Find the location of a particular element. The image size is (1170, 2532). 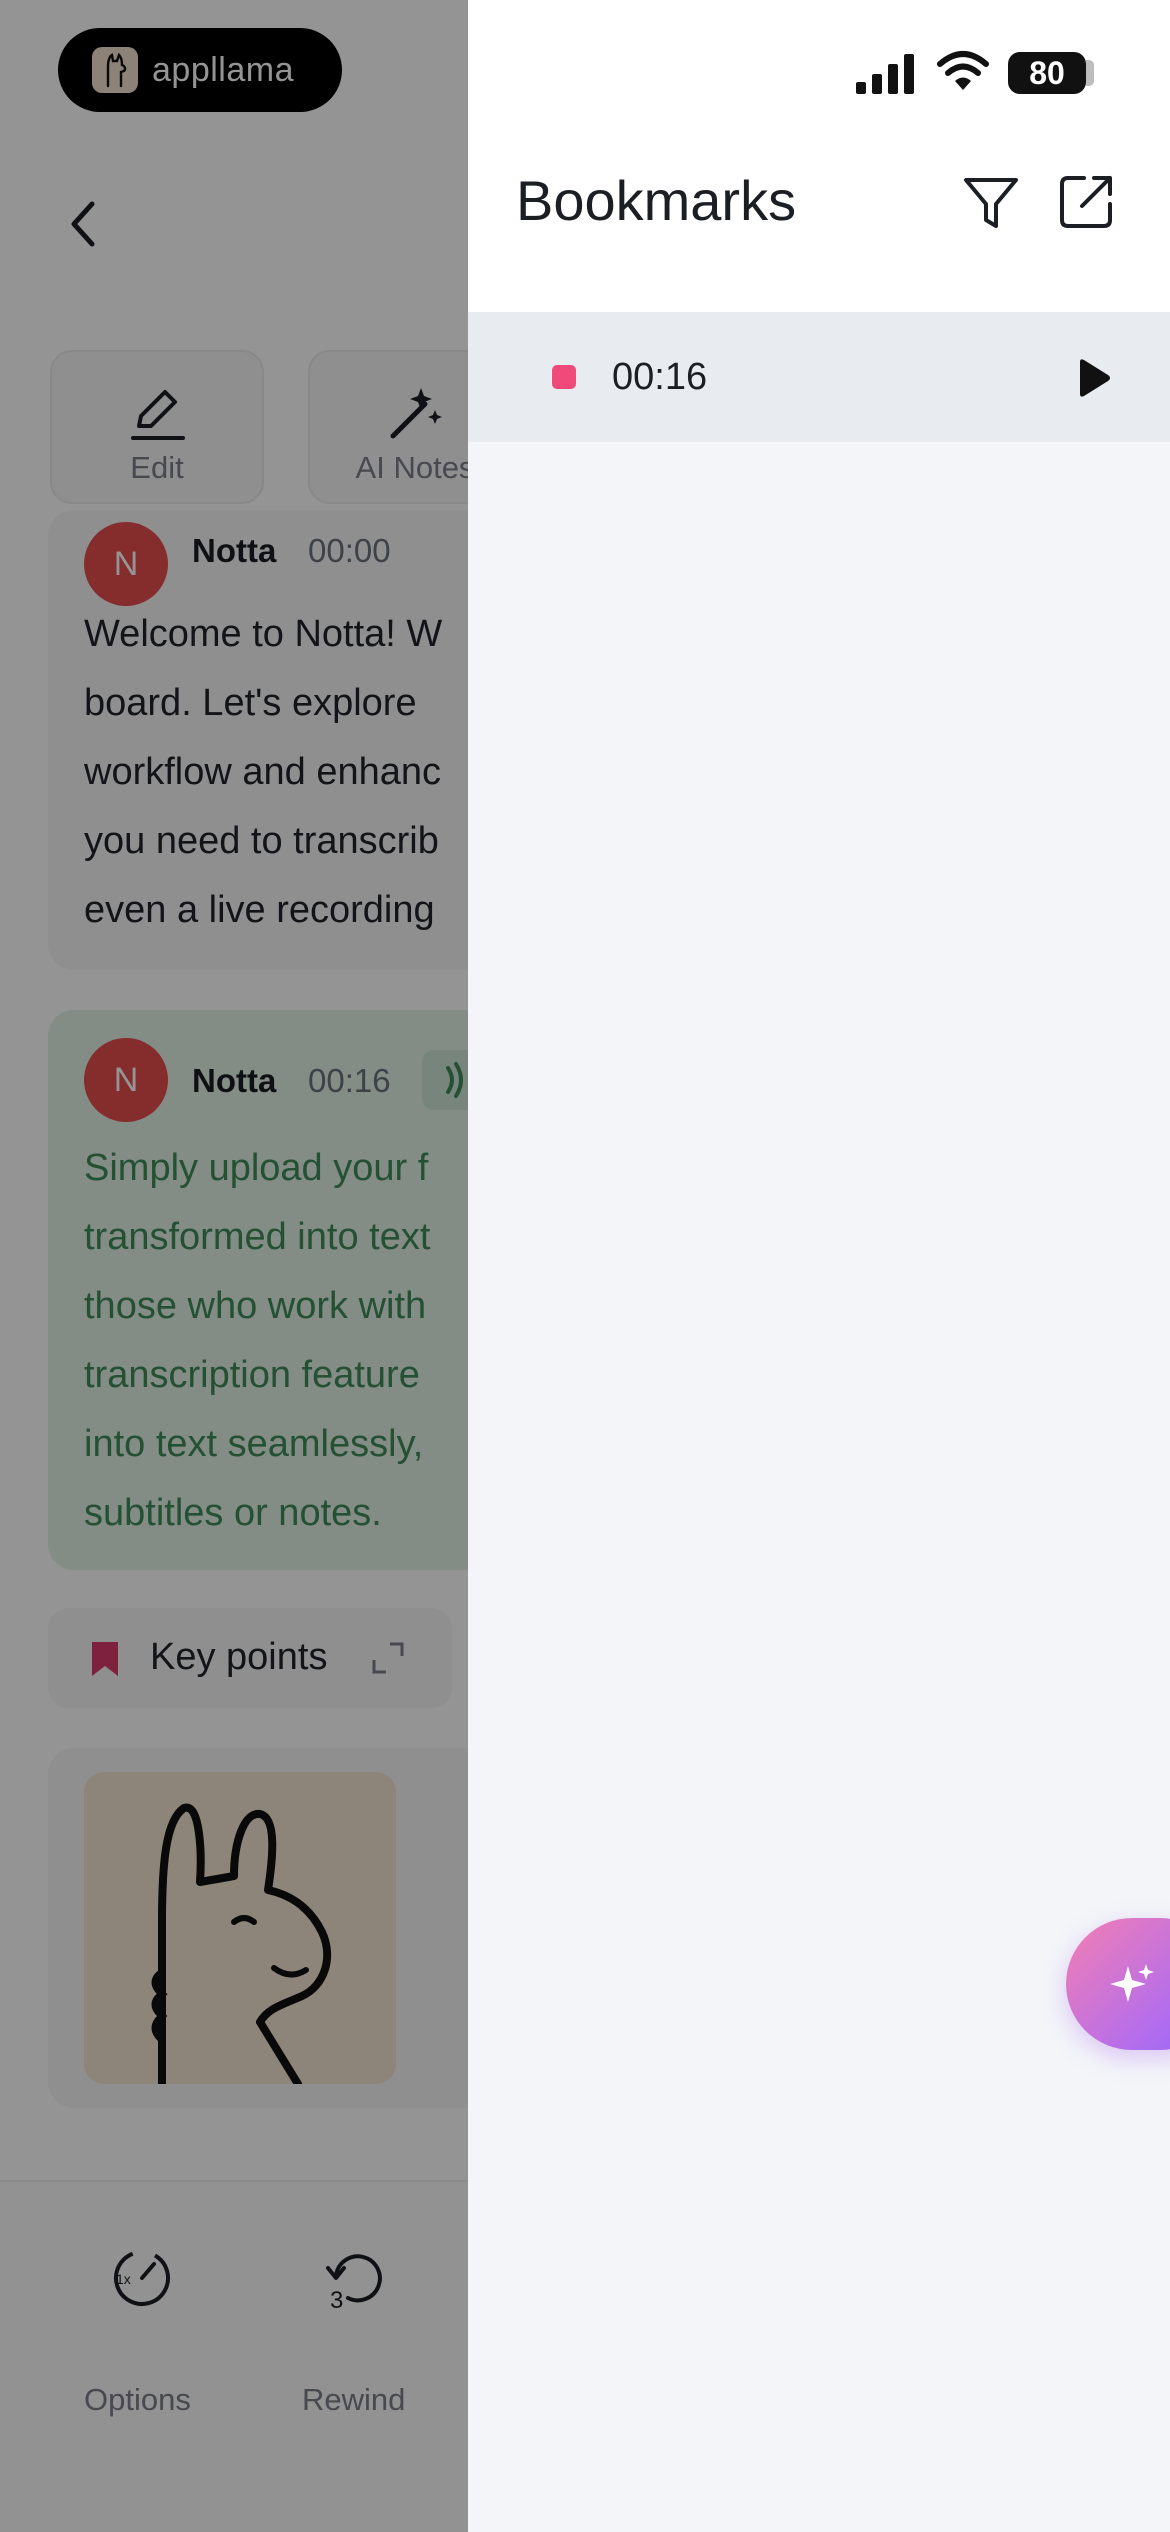

export-icon is located at coordinates (1086, 202).